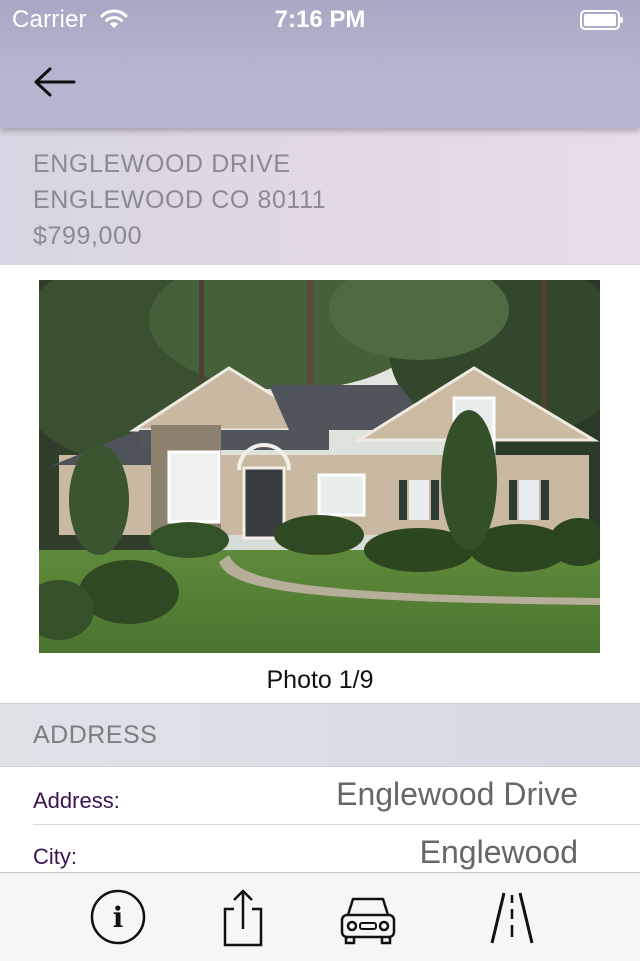  What do you see at coordinates (180, 200) in the screenshot?
I see `listing-city-line: ENGLEWOOD CO 80111` at bounding box center [180, 200].